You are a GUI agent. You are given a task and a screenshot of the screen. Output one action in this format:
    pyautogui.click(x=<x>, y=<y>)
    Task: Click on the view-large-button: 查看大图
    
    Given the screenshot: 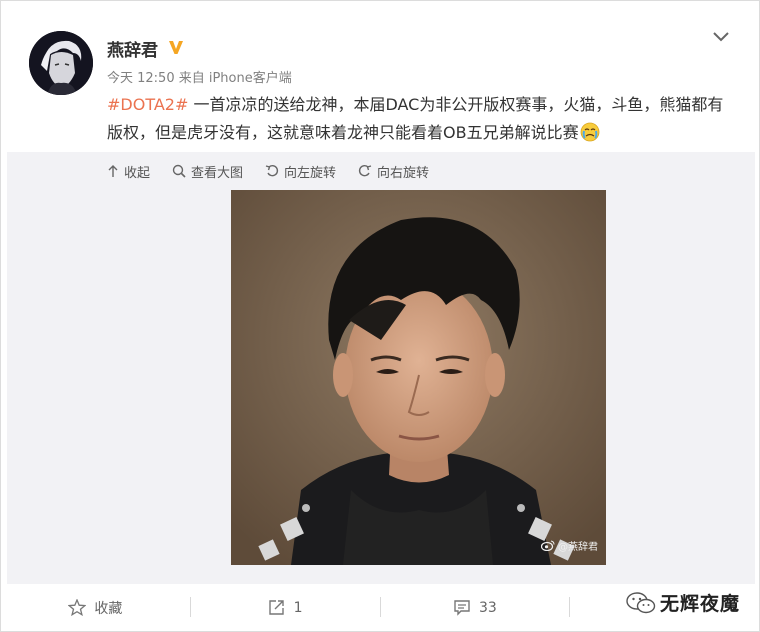 What is the action you would take?
    pyautogui.click(x=207, y=171)
    